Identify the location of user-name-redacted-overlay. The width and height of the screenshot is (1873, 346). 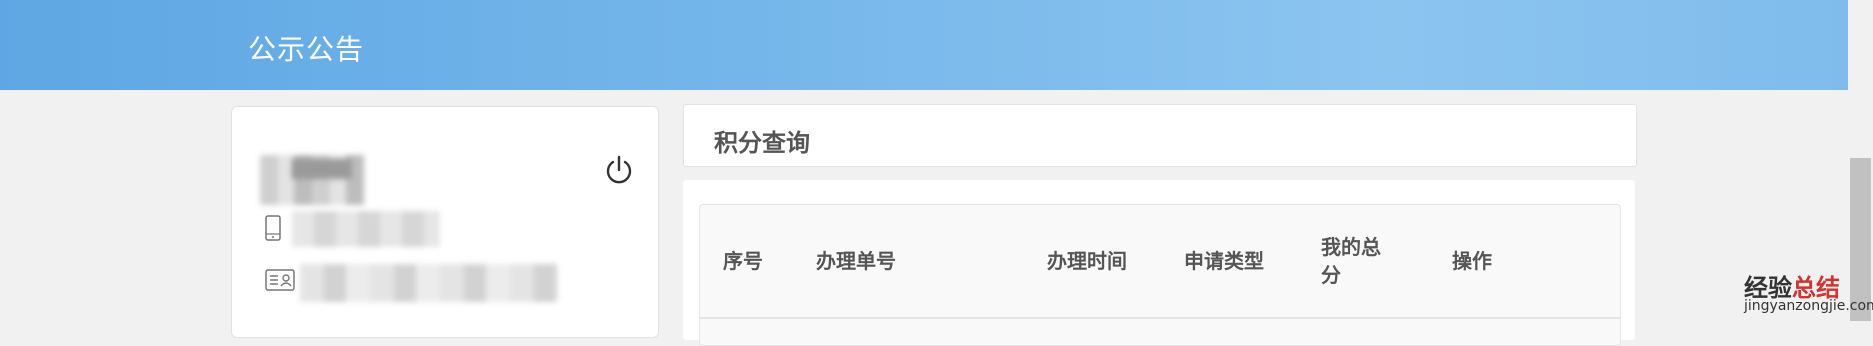
(322, 169).